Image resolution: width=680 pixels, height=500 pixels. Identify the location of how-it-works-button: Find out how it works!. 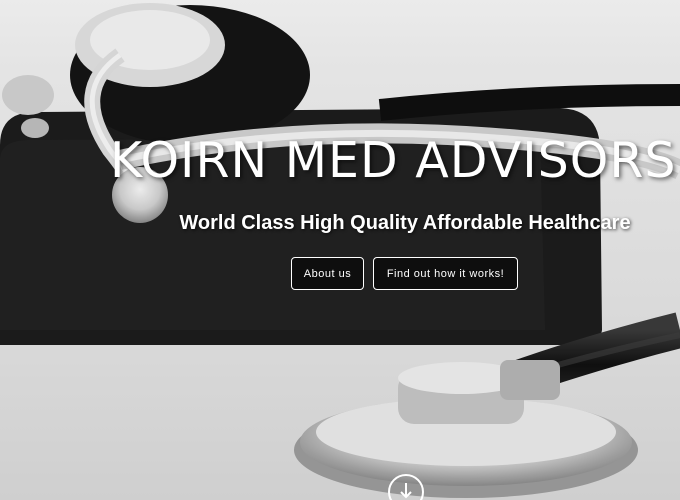
(445, 273).